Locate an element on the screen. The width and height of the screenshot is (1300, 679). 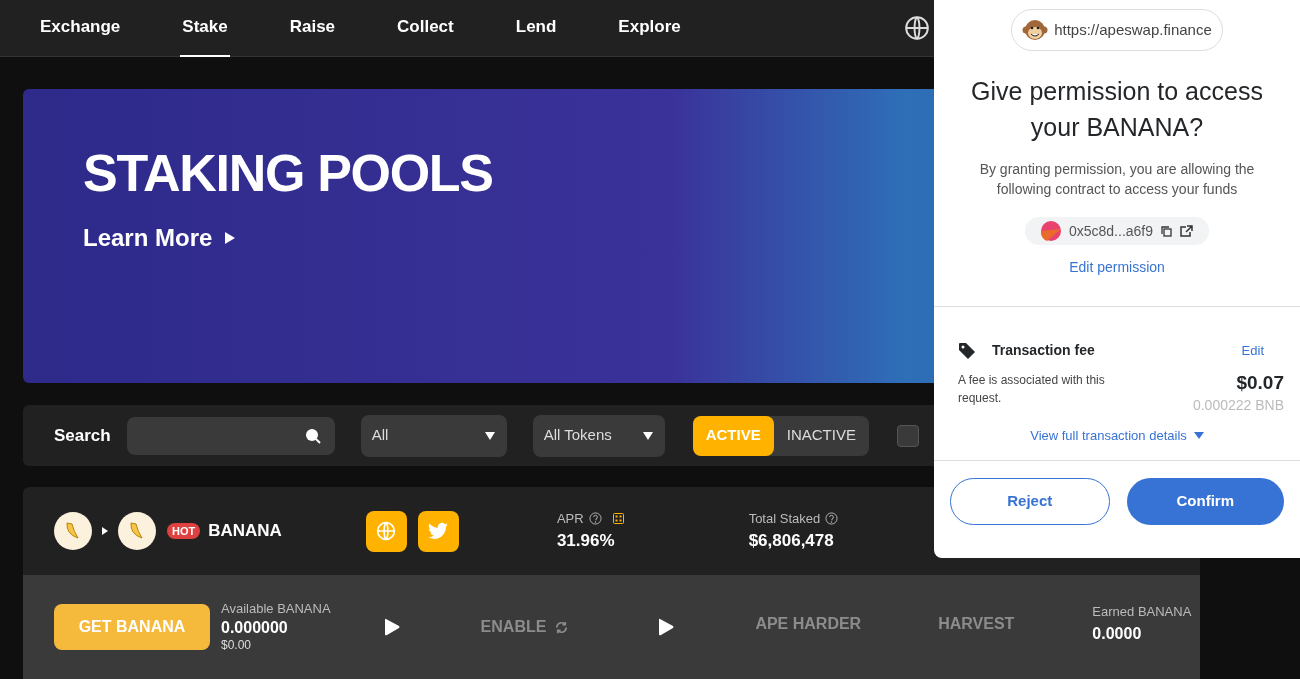
nav-link: Stake is located at coordinates (205, 28).